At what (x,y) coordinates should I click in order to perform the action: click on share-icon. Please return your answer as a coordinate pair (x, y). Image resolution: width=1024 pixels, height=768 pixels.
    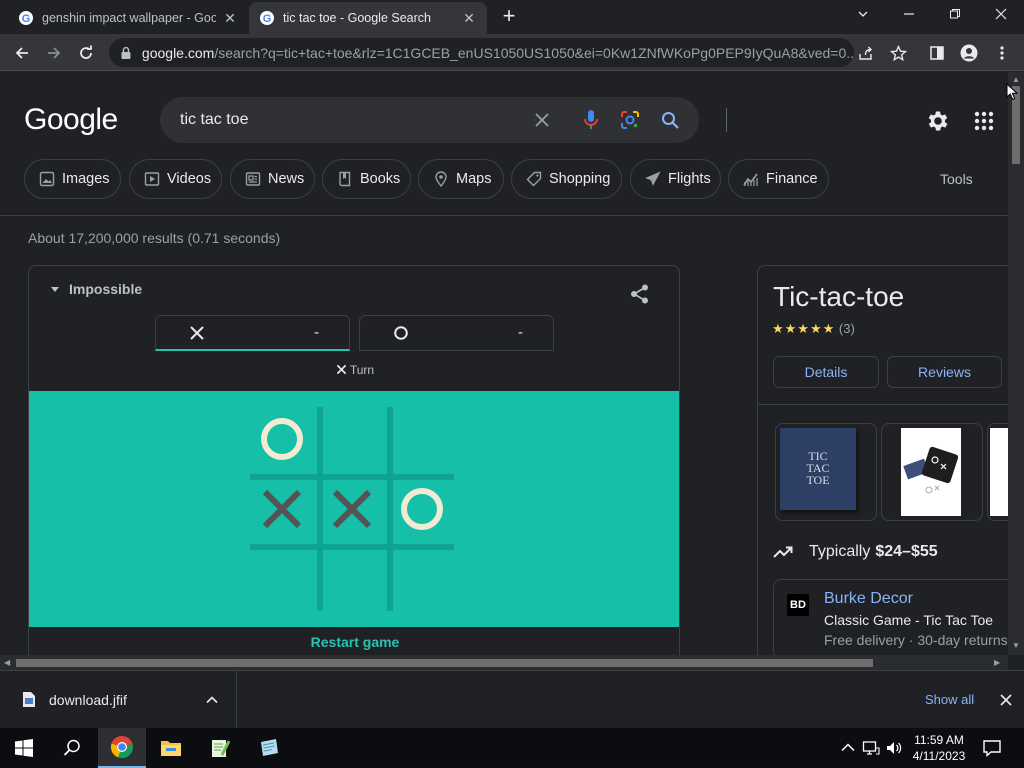
    Looking at the image, I should click on (641, 295).